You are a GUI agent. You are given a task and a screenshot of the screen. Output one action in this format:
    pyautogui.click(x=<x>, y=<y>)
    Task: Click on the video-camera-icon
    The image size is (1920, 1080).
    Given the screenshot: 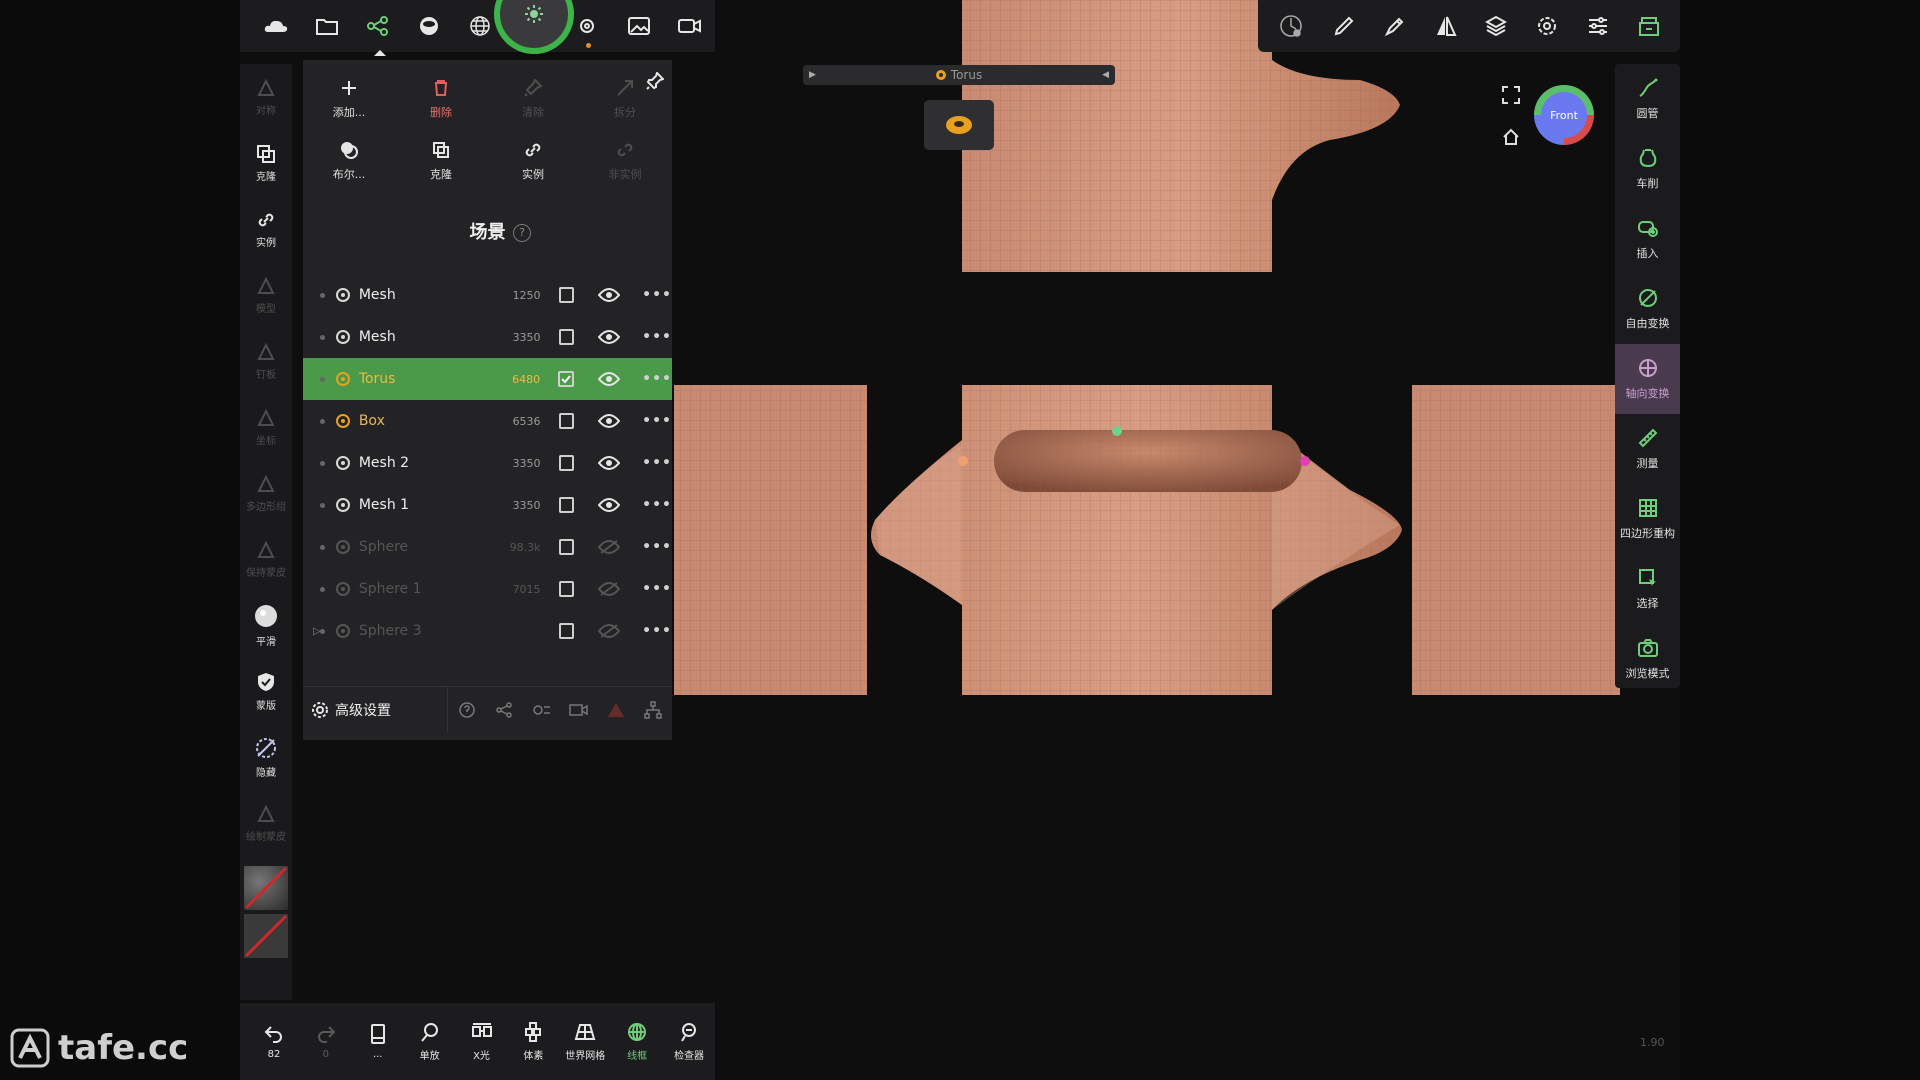 What is the action you would take?
    pyautogui.click(x=689, y=26)
    